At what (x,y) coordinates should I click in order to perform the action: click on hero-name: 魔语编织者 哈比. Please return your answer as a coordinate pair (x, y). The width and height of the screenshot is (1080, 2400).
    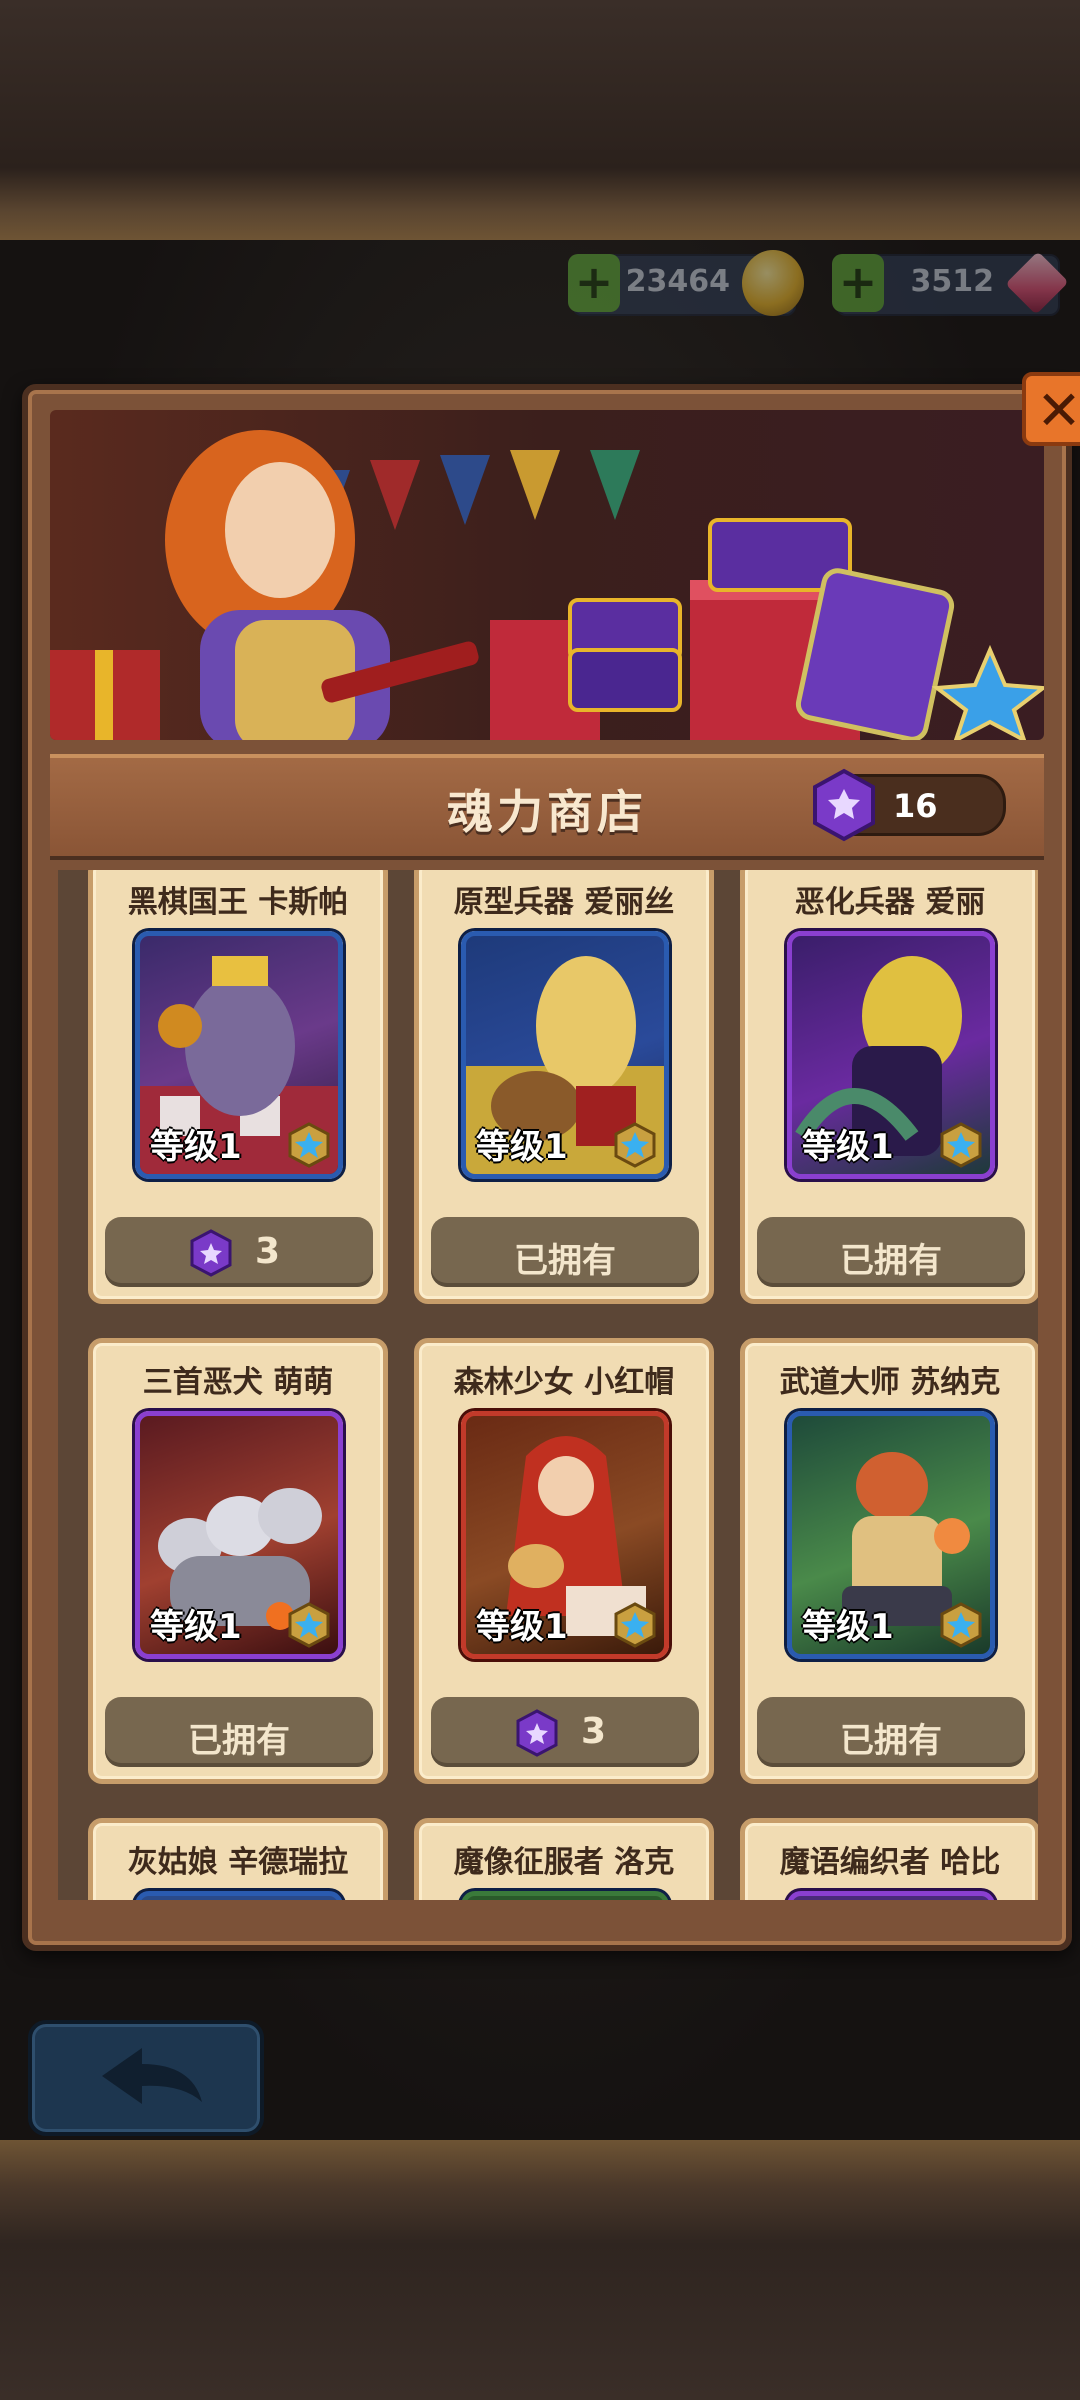
    Looking at the image, I should click on (890, 1862).